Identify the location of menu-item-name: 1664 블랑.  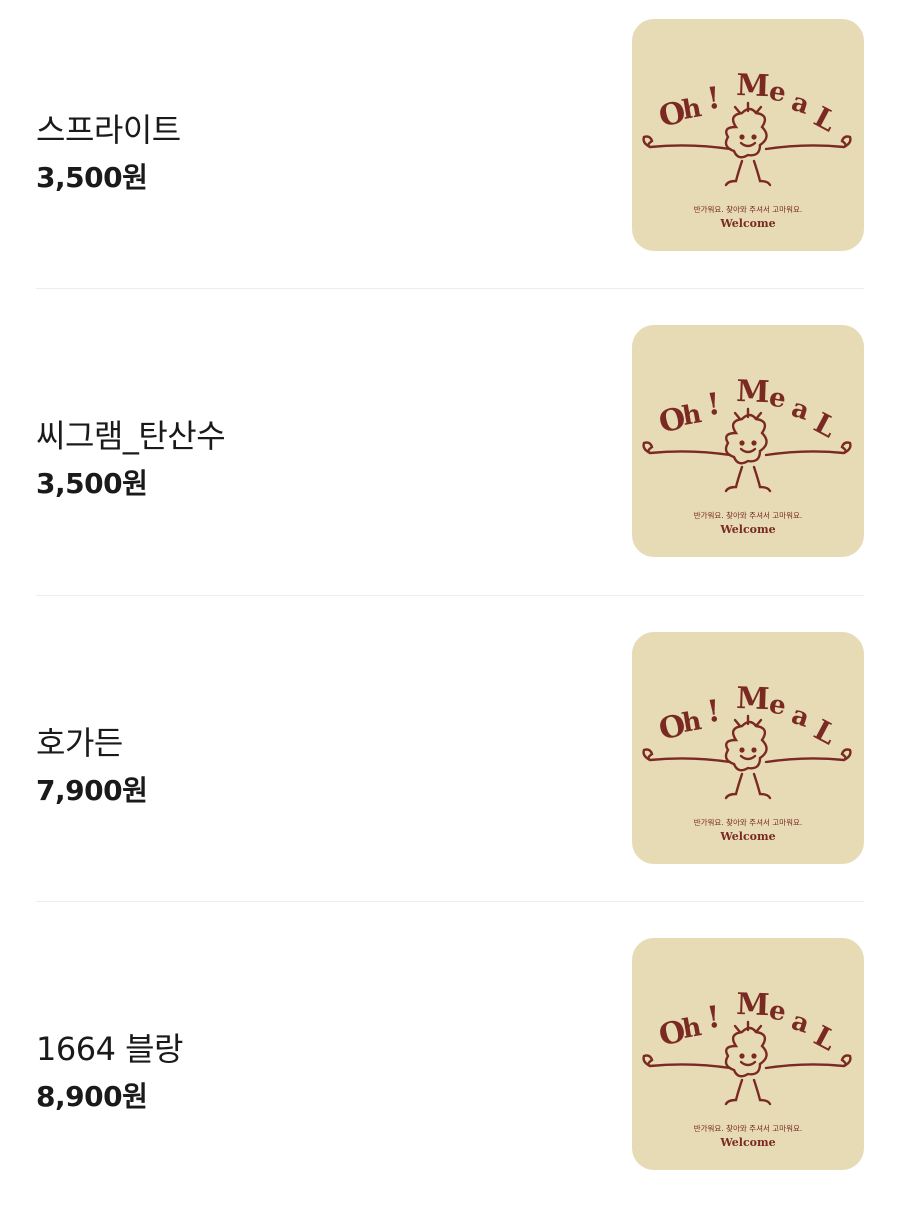
(110, 1049).